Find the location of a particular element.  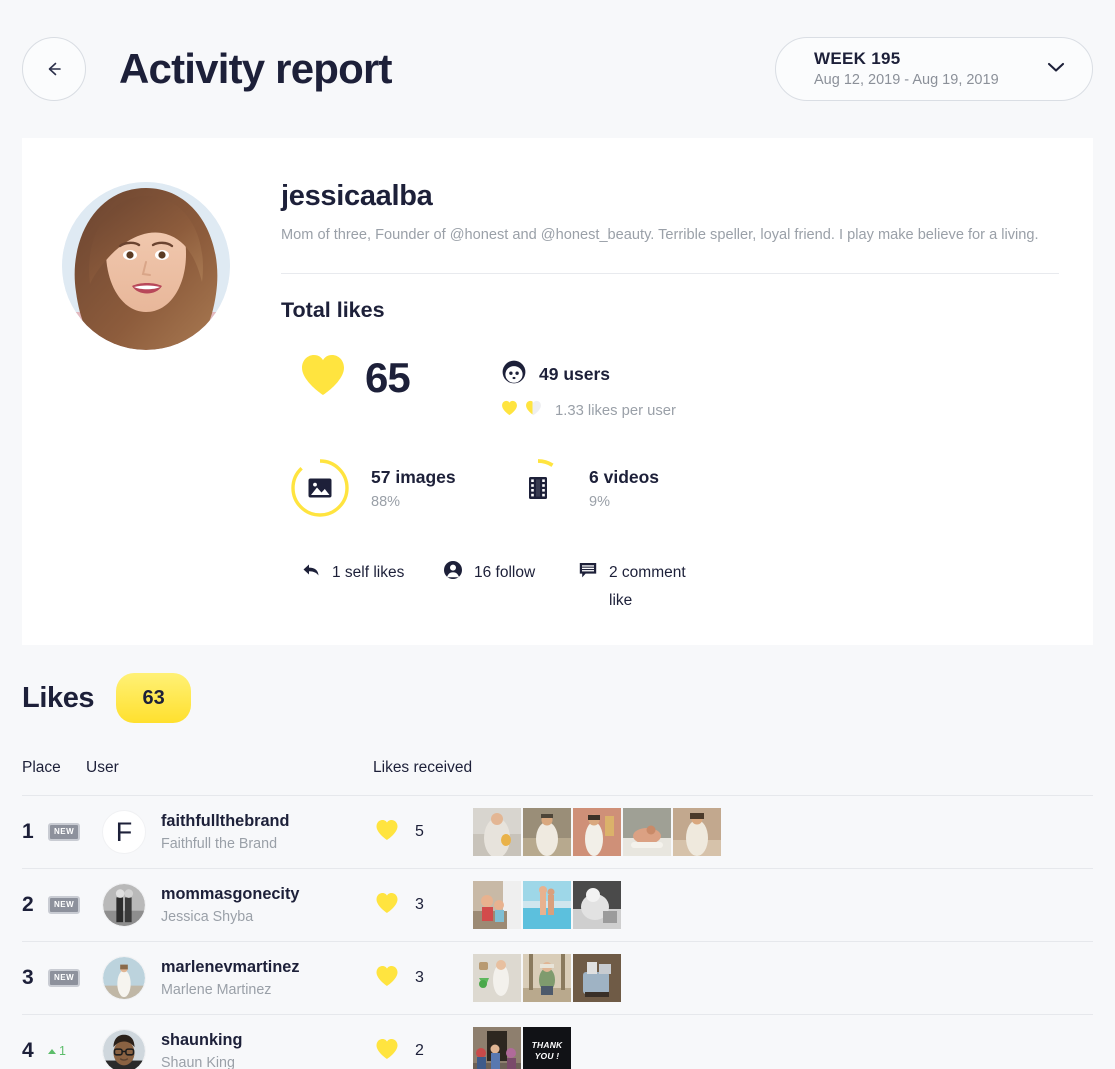

cell-likes: 3 is located at coordinates (733, 905).